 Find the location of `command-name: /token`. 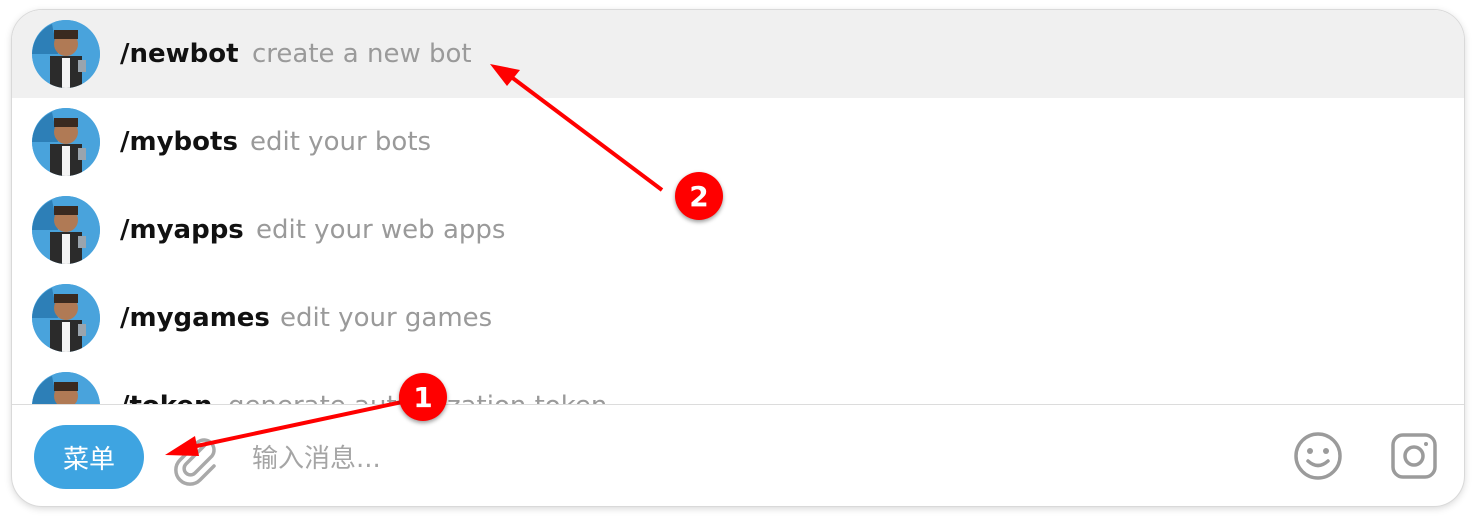

command-name: /token is located at coordinates (166, 397).